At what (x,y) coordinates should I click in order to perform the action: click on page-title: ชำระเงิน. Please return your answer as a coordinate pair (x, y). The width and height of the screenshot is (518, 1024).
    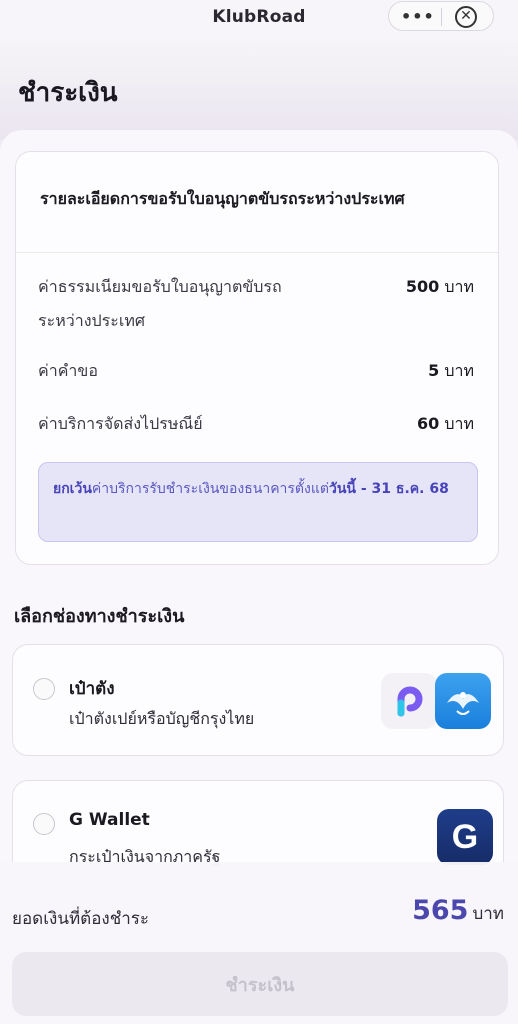
    Looking at the image, I should click on (68, 93).